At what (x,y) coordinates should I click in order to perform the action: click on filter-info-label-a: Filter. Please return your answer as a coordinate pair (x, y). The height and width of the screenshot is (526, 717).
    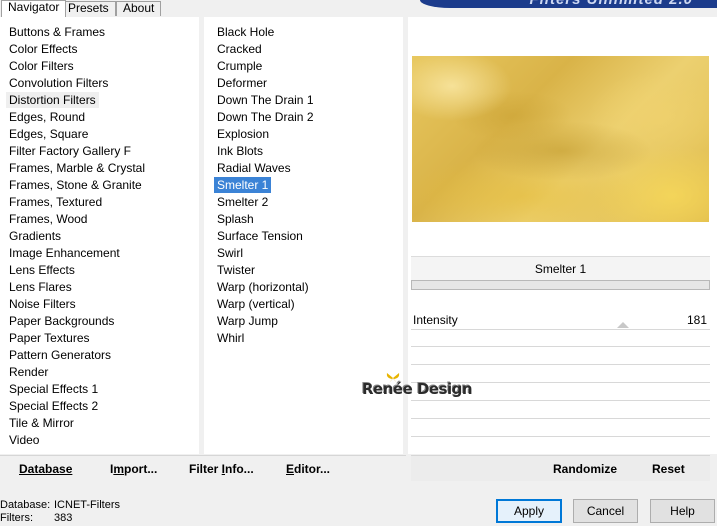
    Looking at the image, I should click on (205, 469).